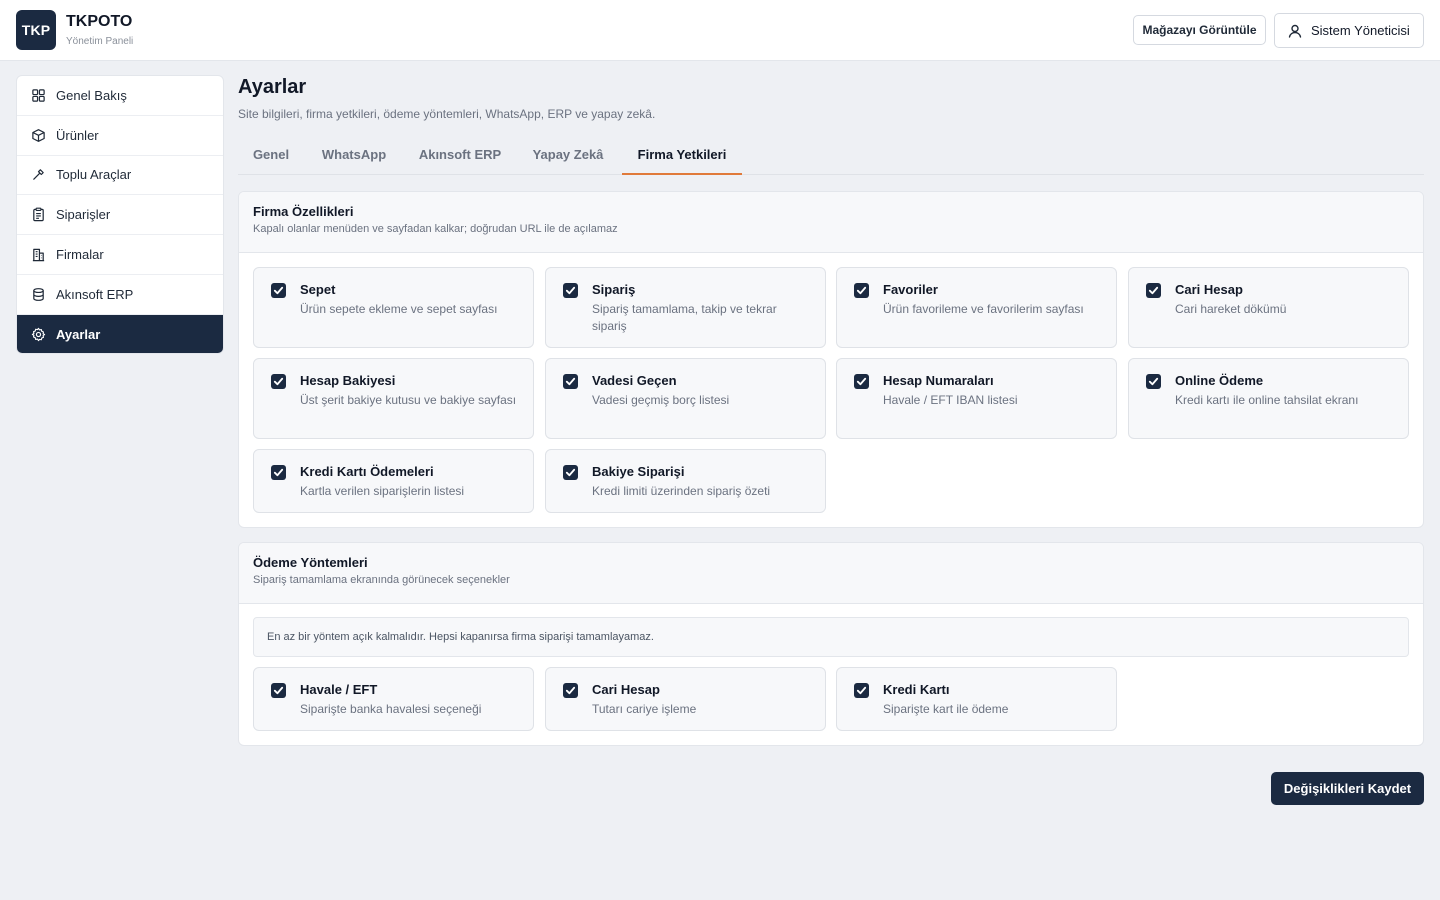  What do you see at coordinates (38, 135) in the screenshot?
I see `box-icon` at bounding box center [38, 135].